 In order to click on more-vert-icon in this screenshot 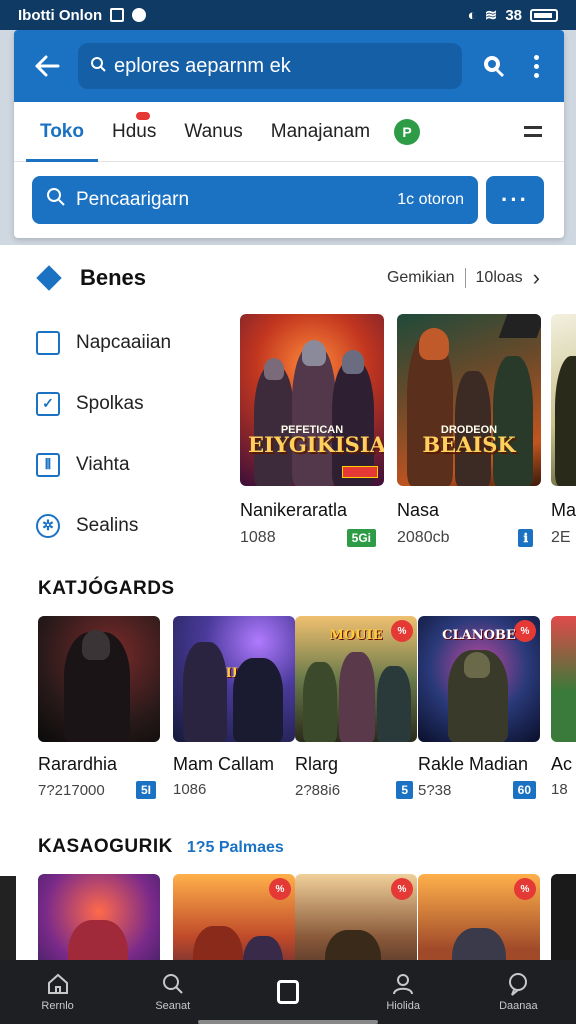, I will do `click(536, 66)`.